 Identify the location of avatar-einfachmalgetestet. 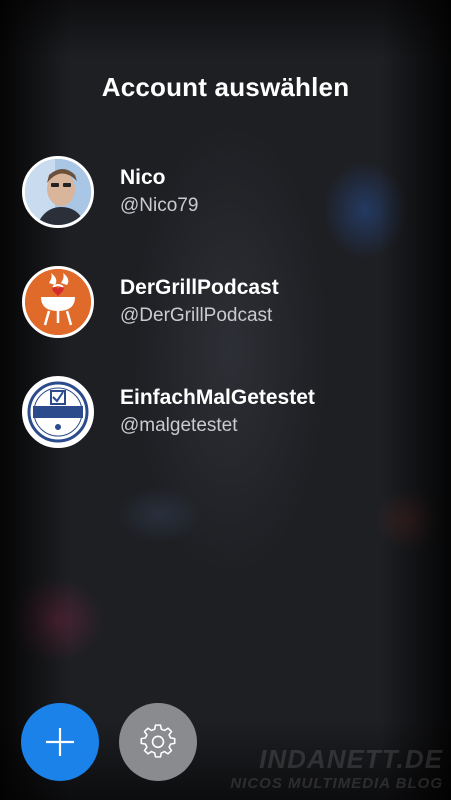
(58, 412).